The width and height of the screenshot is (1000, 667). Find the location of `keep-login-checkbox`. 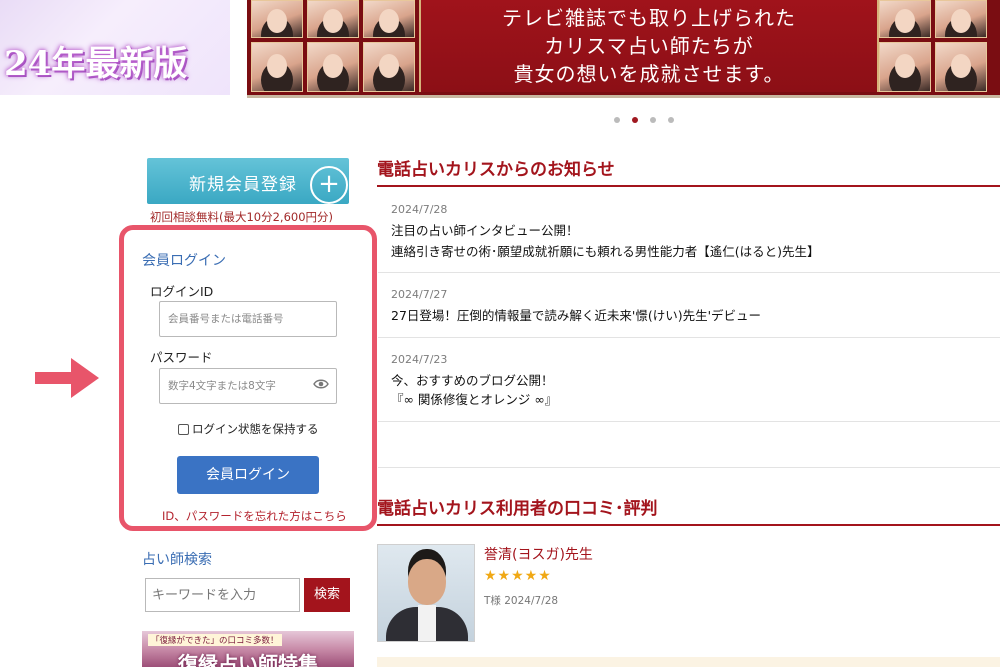

keep-login-checkbox is located at coordinates (183, 429).